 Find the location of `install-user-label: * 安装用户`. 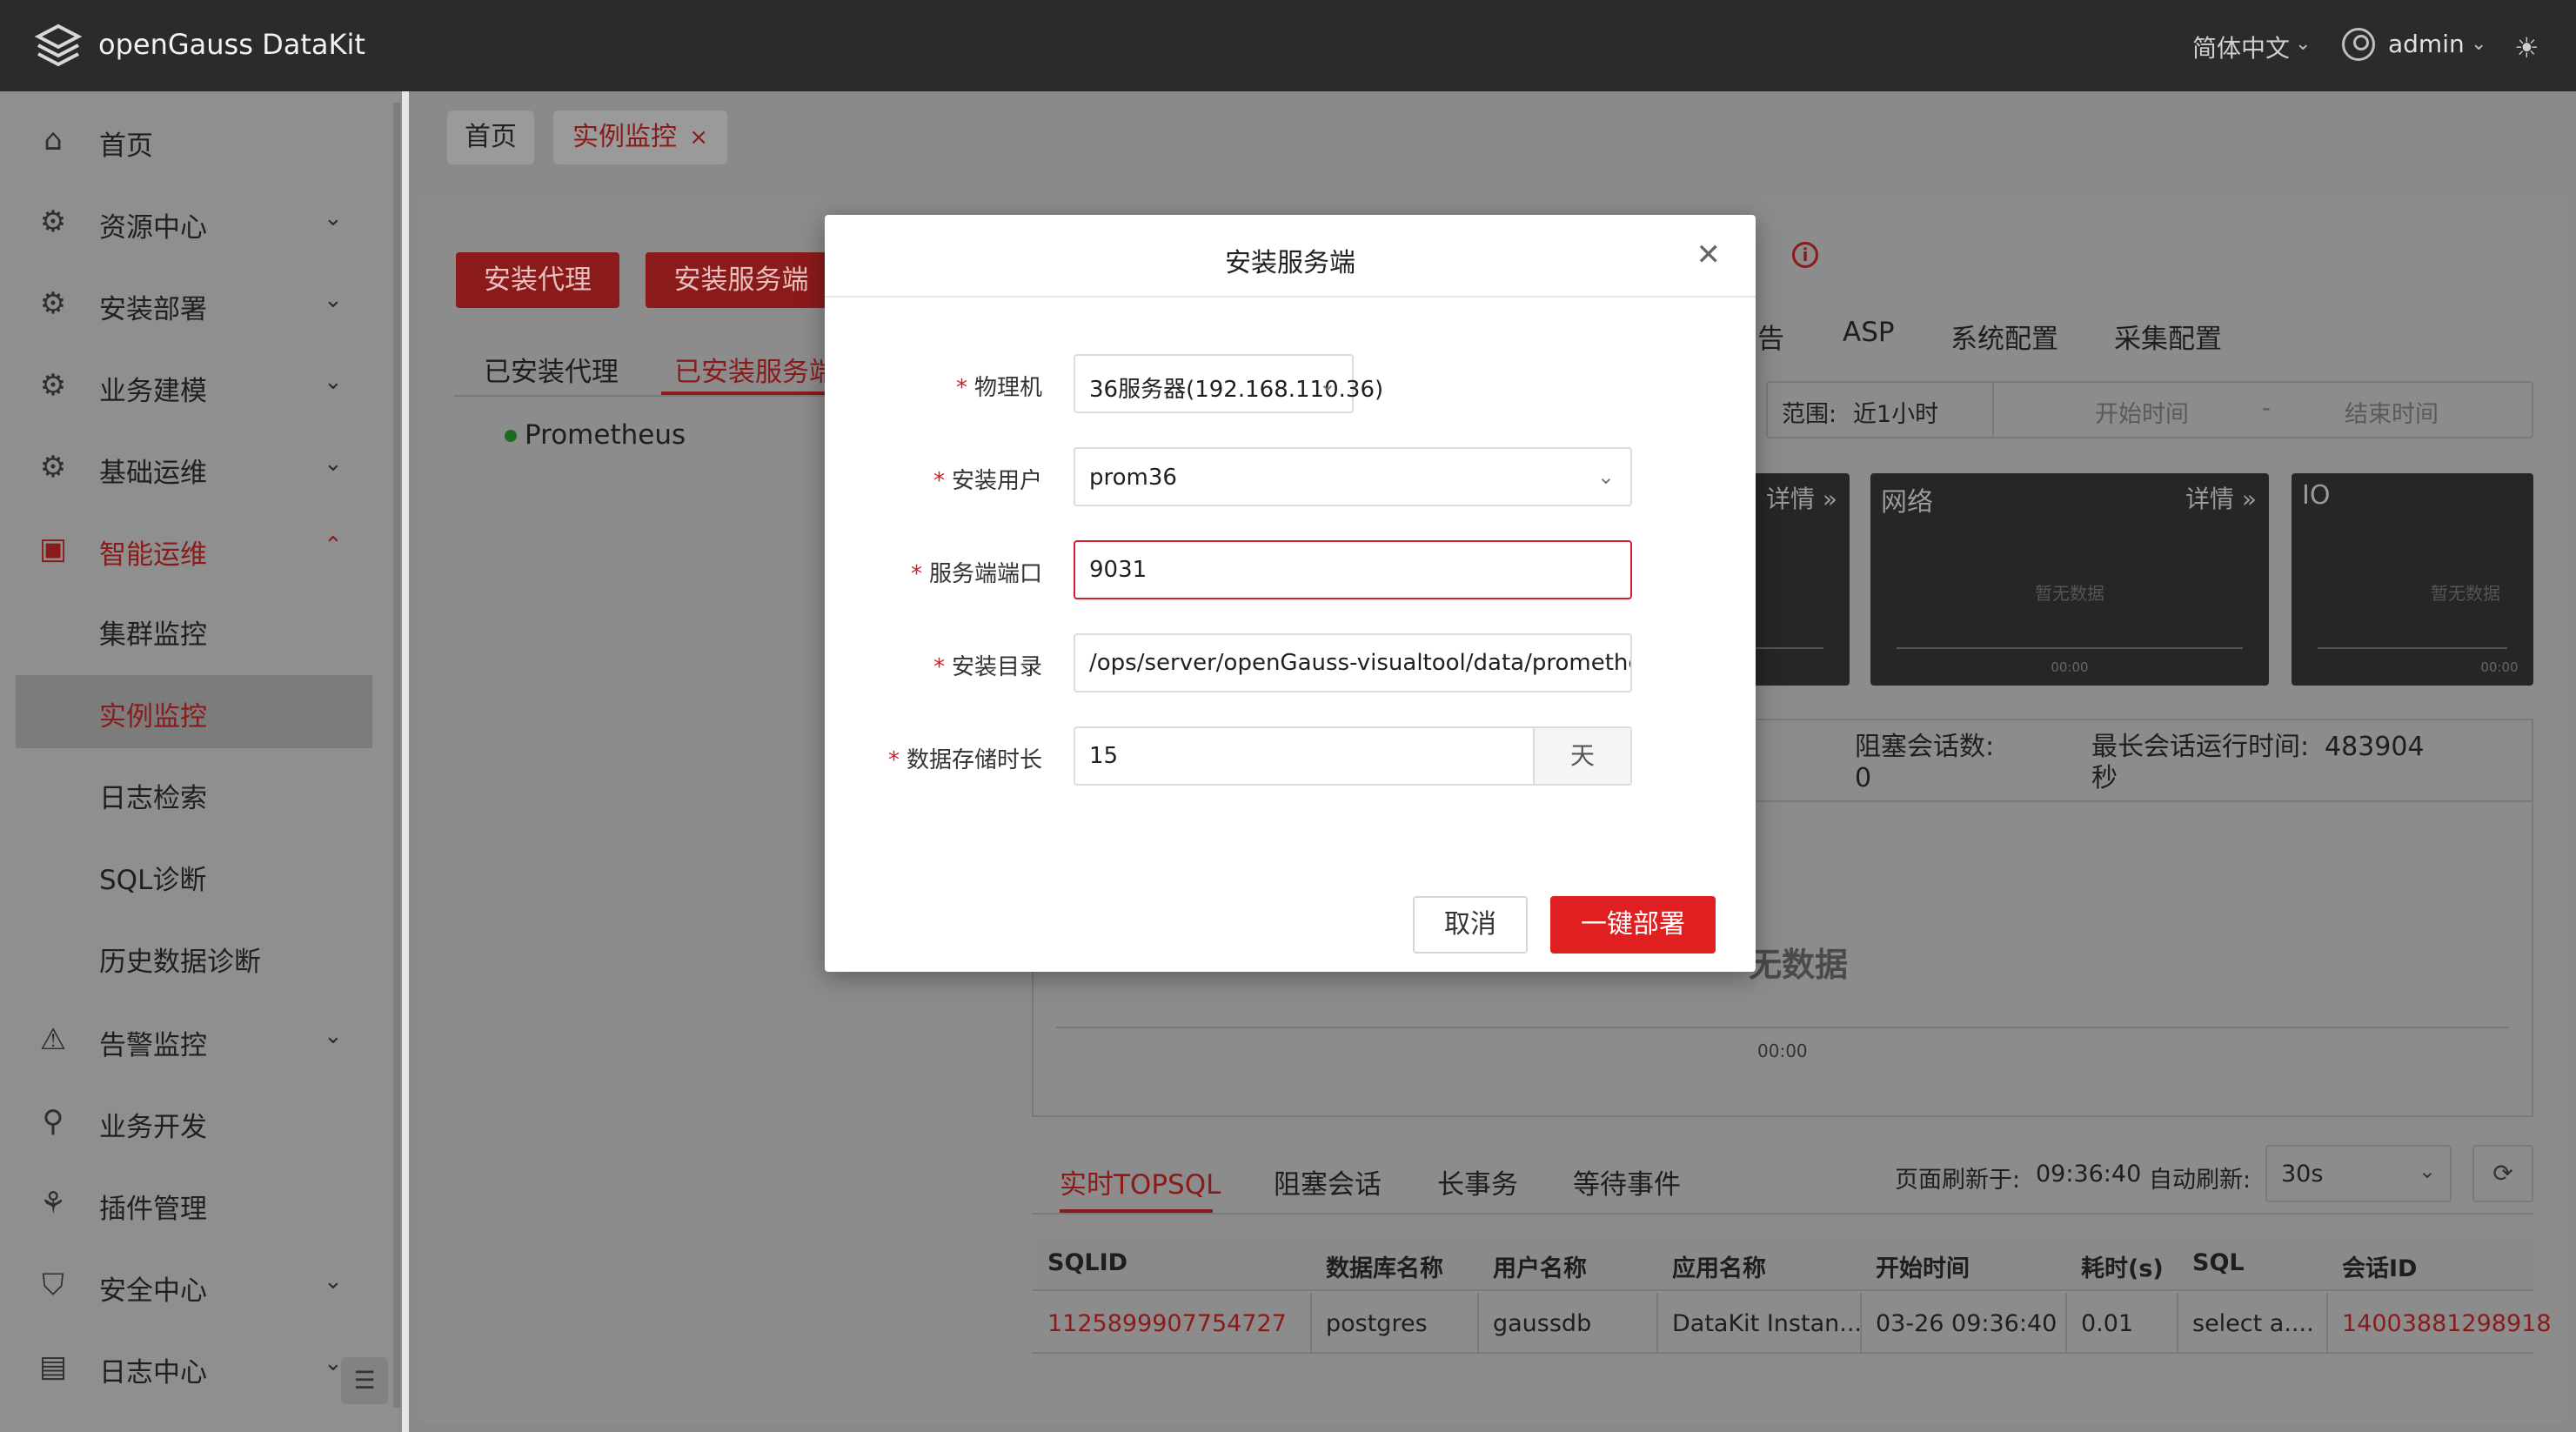

install-user-label: * 安装用户 is located at coordinates (987, 481).